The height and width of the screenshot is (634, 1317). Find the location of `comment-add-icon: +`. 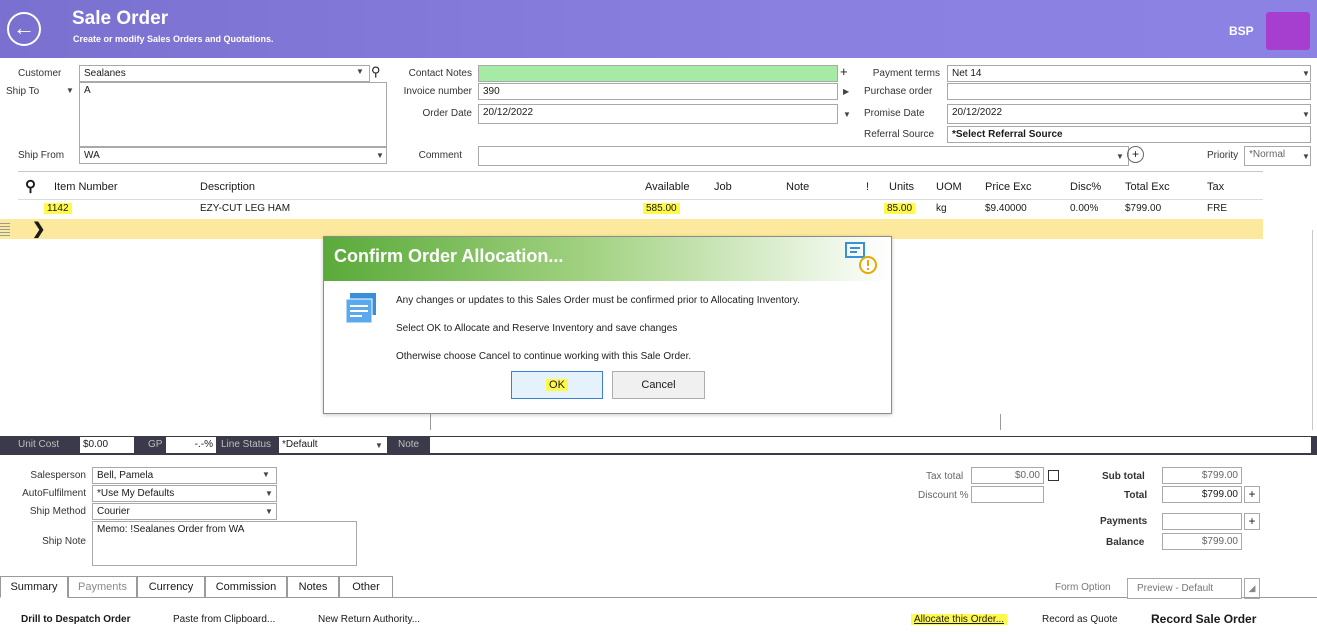

comment-add-icon: + is located at coordinates (1135, 154).